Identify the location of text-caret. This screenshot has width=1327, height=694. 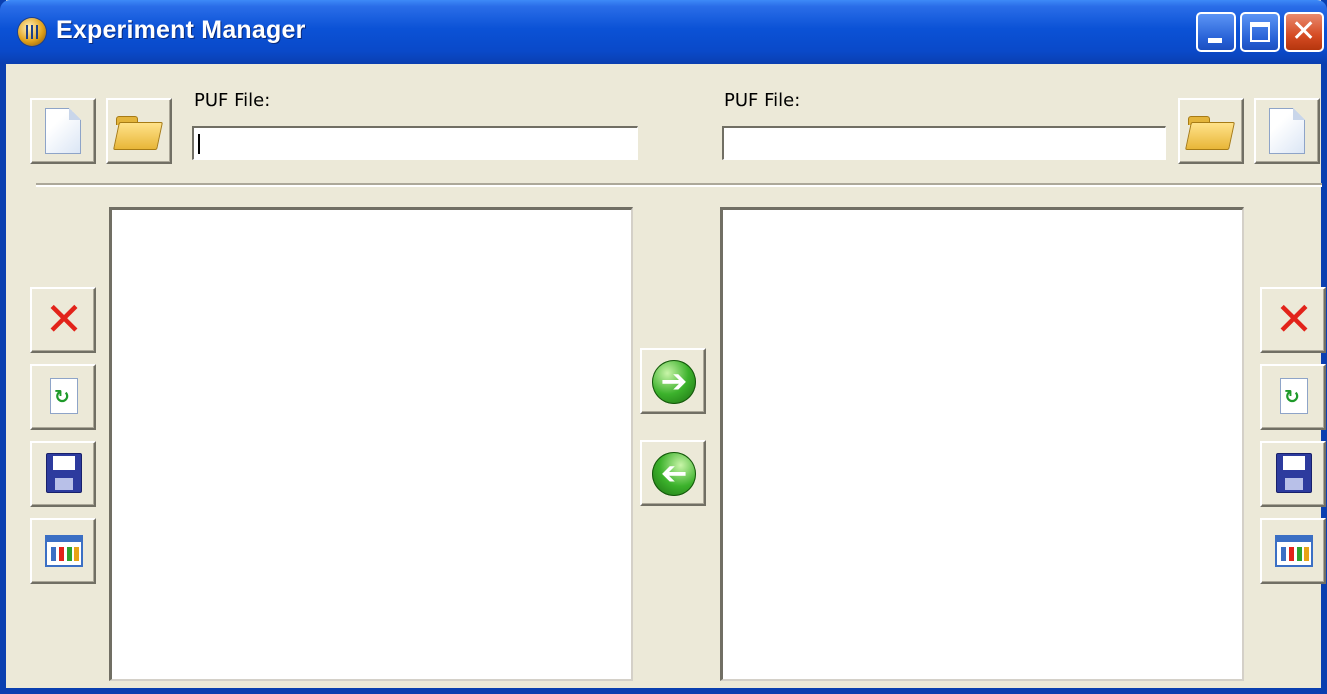
(199, 144).